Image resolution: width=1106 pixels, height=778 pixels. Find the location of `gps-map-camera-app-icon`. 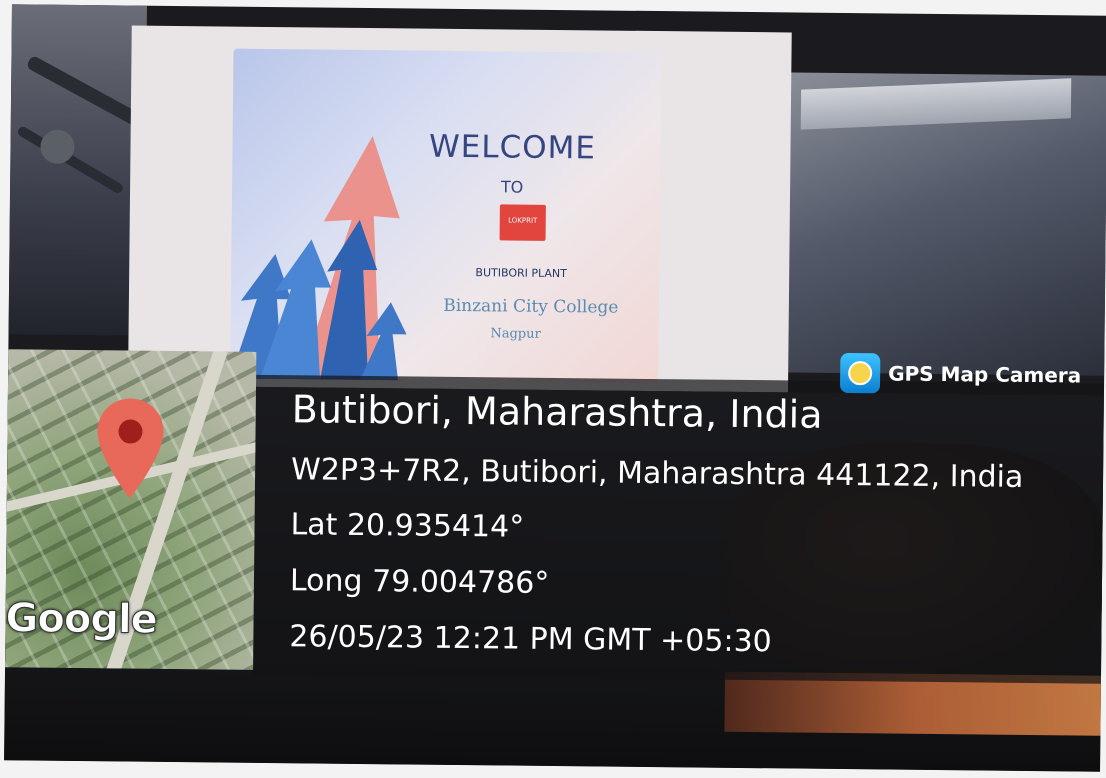

gps-map-camera-app-icon is located at coordinates (860, 373).